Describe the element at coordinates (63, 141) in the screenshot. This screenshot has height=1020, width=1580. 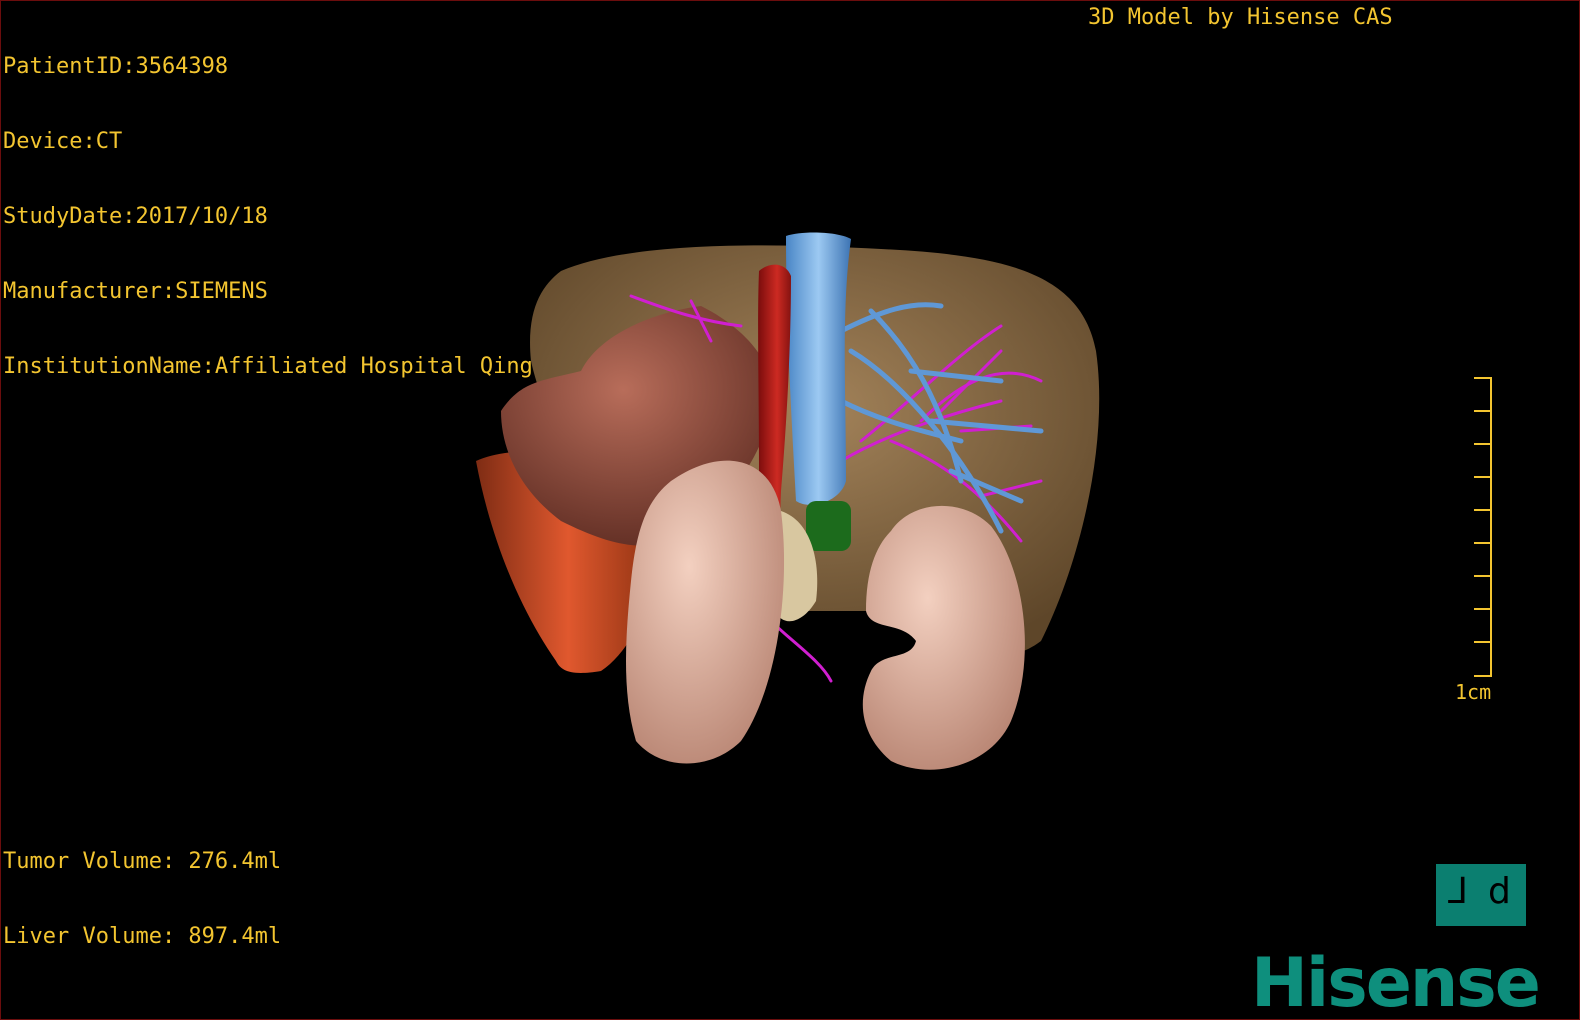
I see `device-label: Device:CT` at that location.